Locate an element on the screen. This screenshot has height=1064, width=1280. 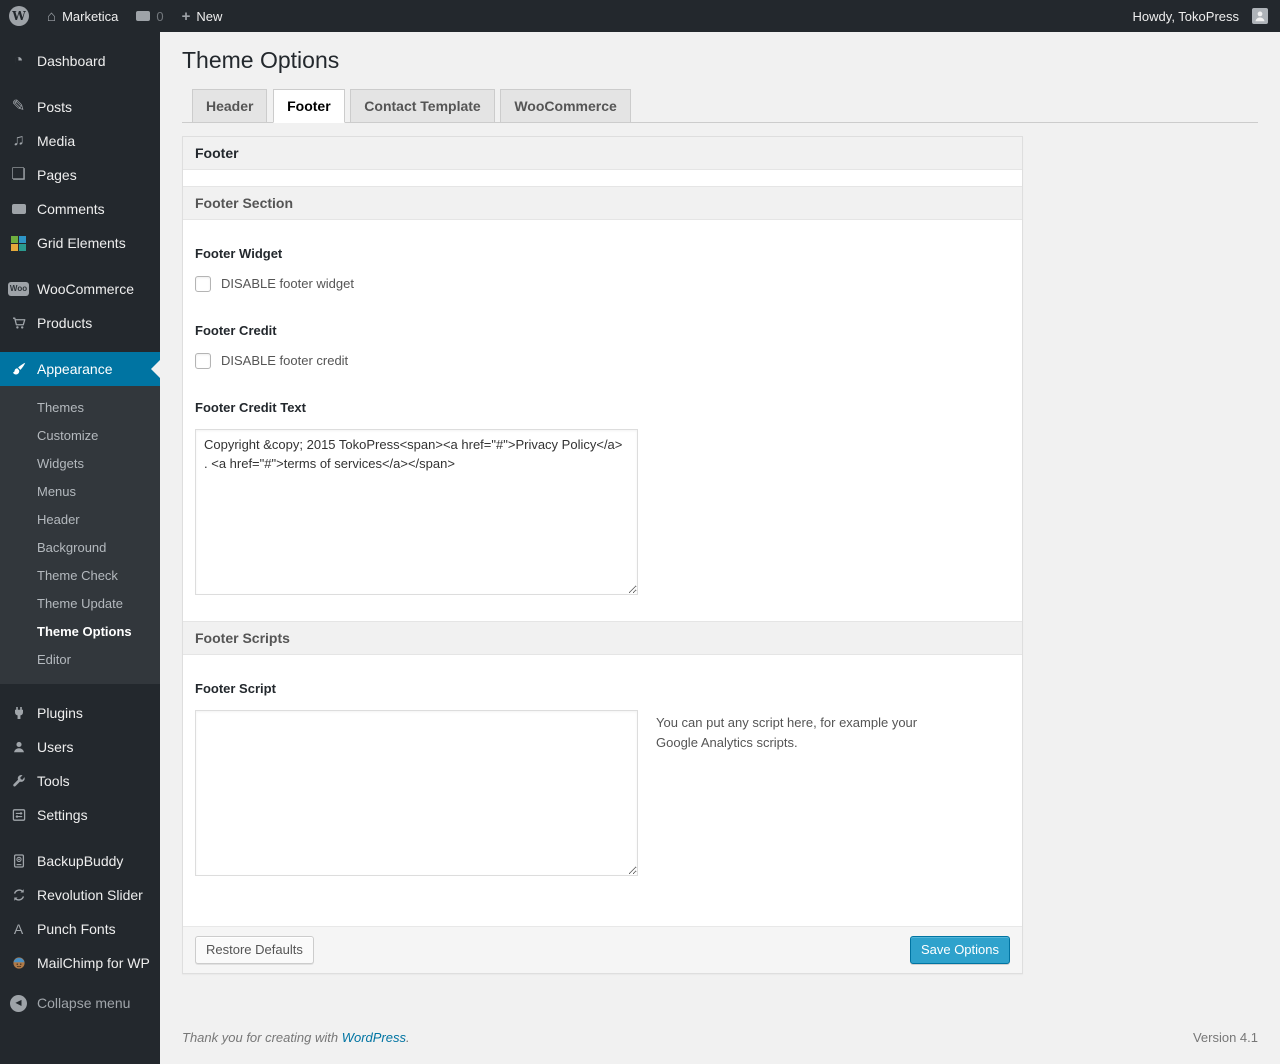
backupbuddy-icon is located at coordinates (18, 861).